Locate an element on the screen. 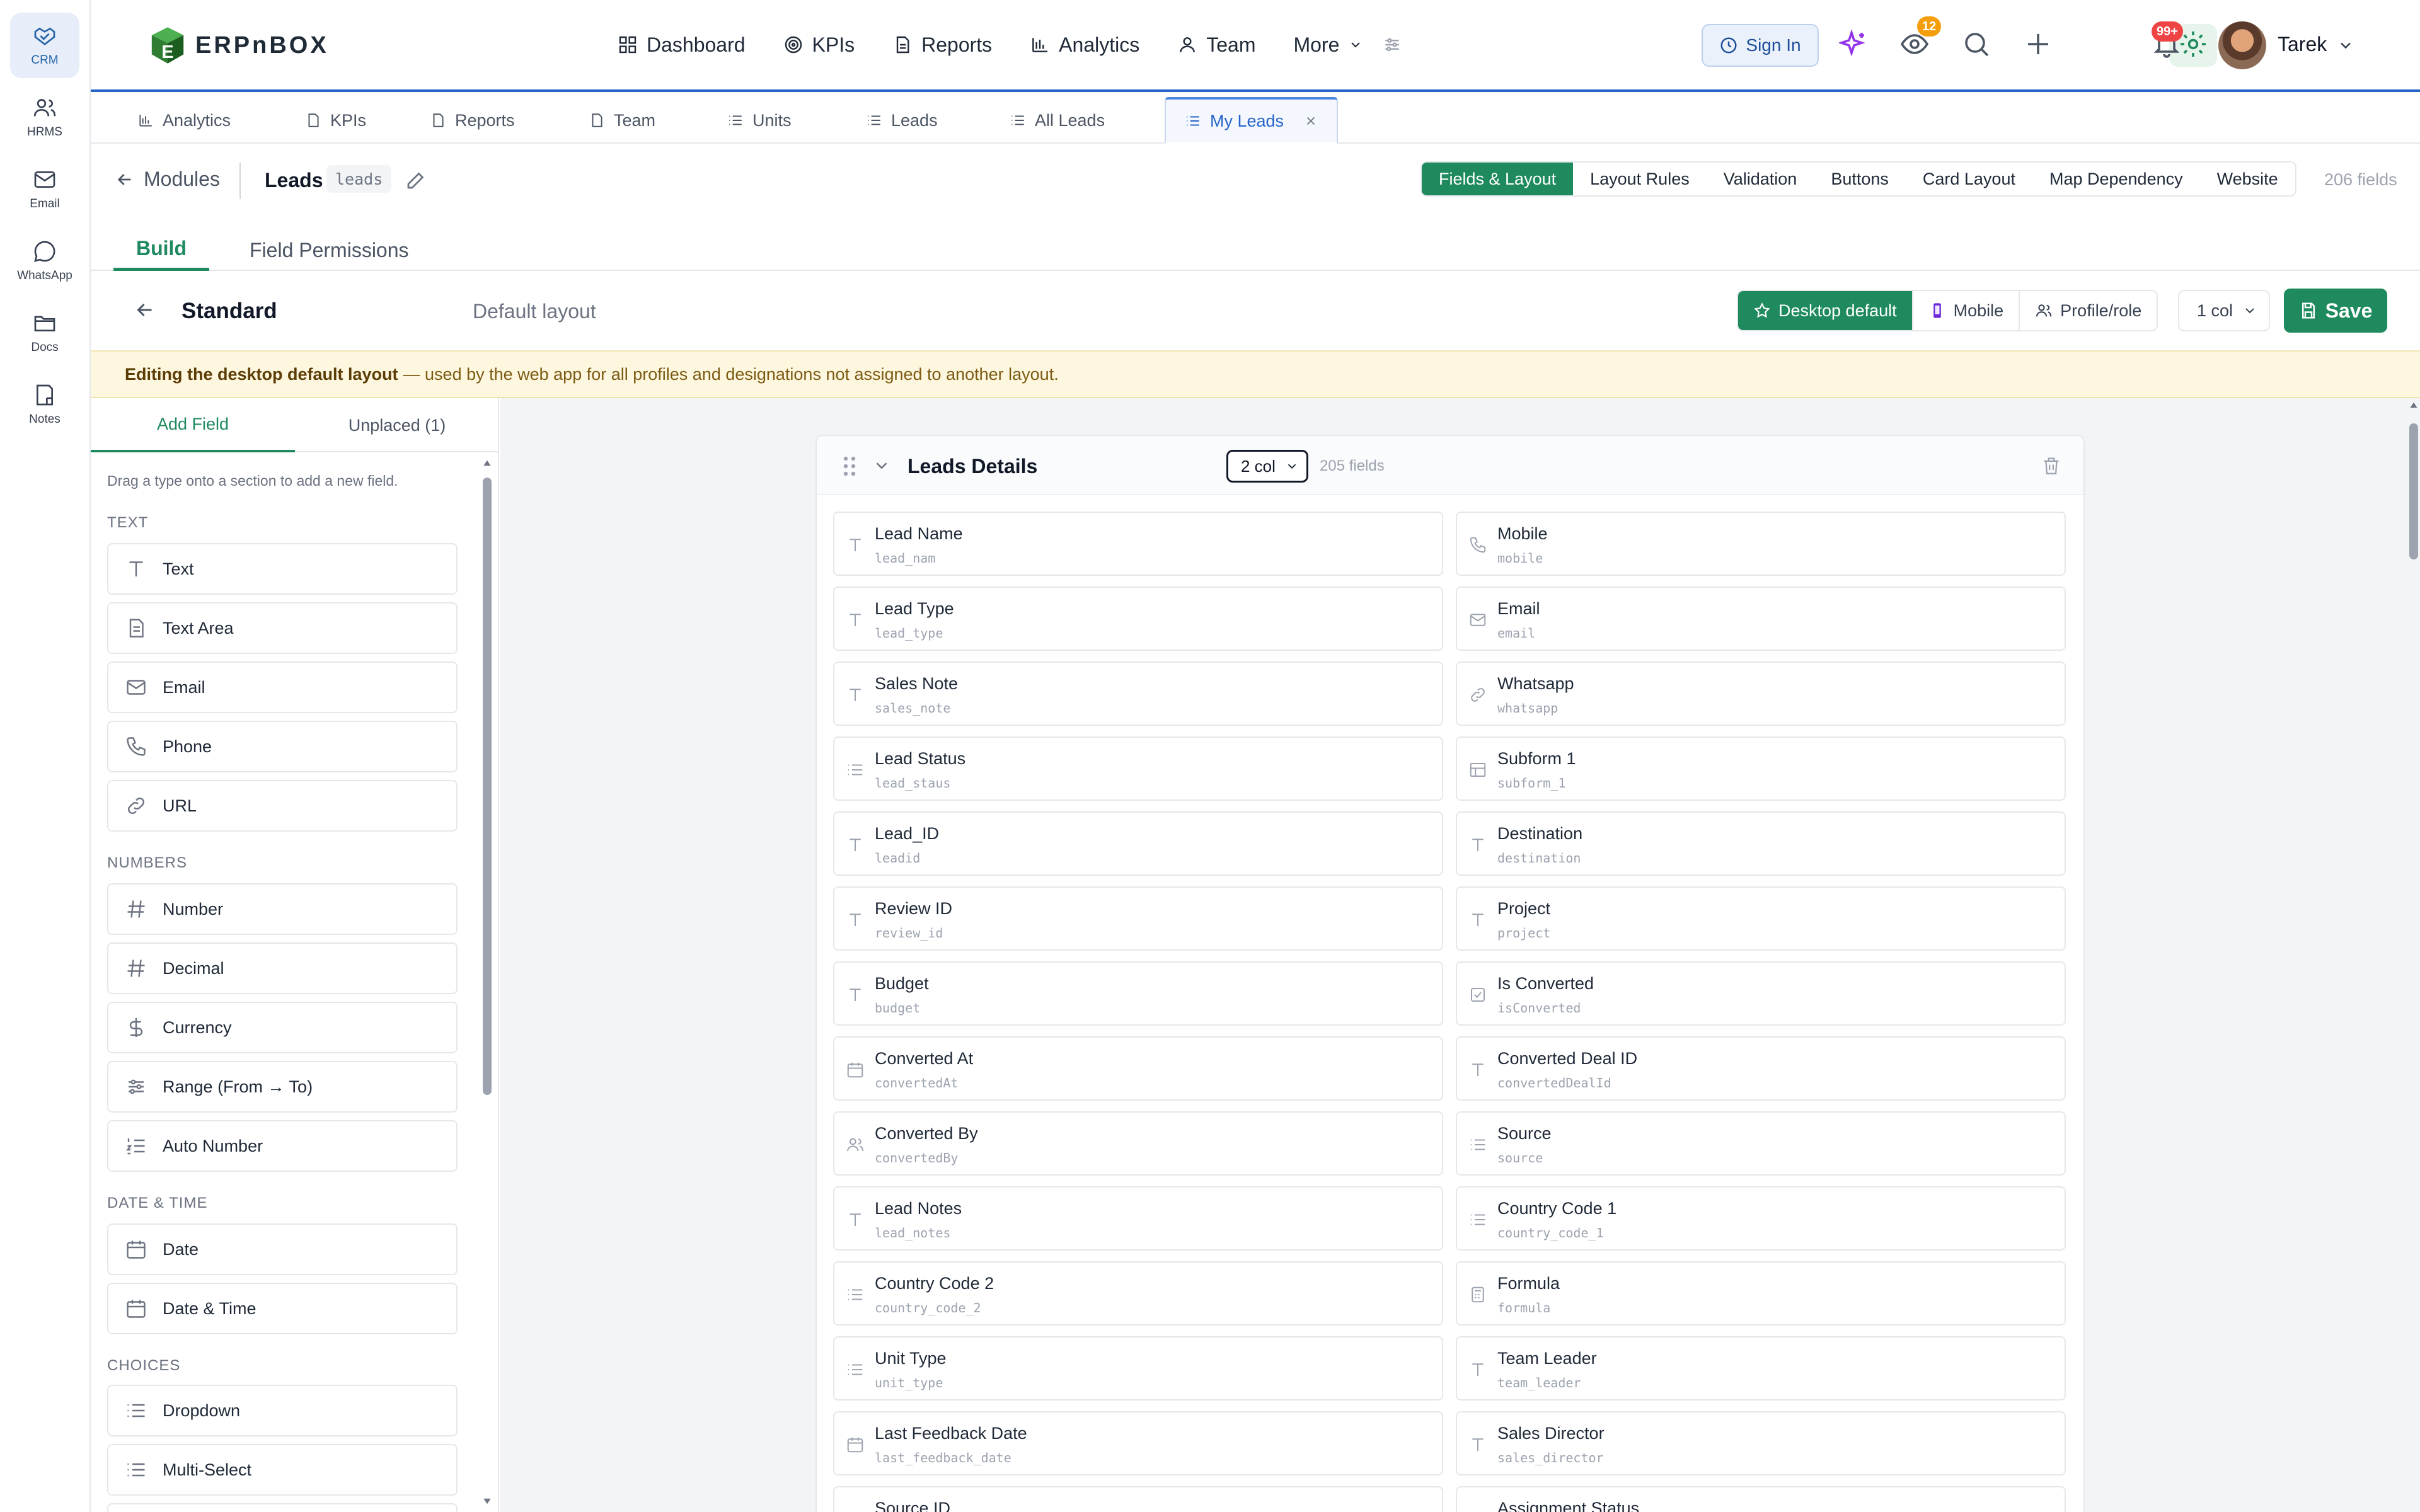 The width and height of the screenshot is (2420, 1512). tab-kpis: KPIs is located at coordinates (335, 120).